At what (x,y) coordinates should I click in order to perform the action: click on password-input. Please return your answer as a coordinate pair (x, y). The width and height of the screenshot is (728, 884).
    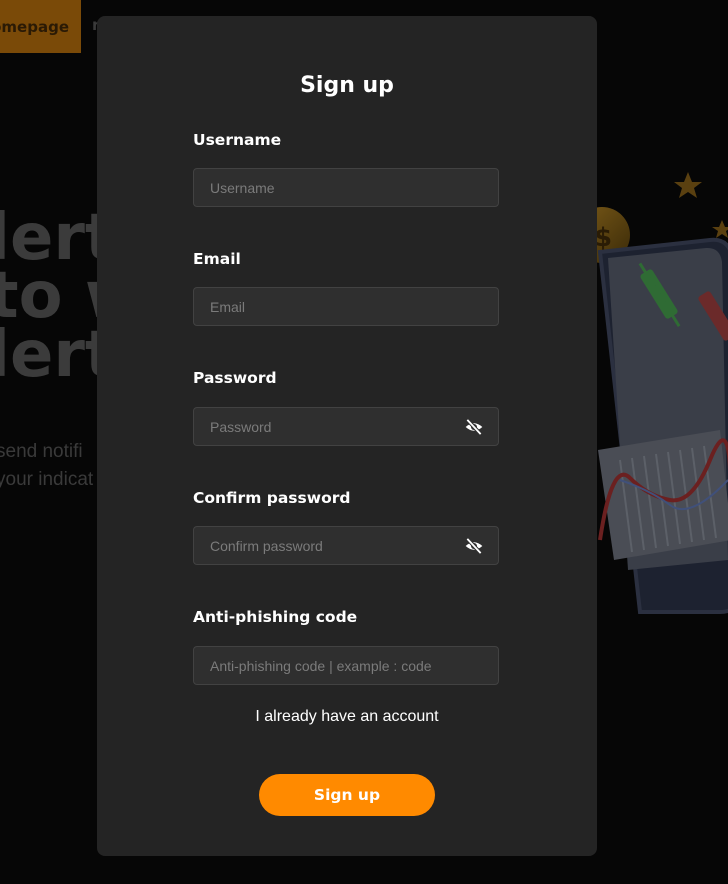
    Looking at the image, I should click on (346, 426).